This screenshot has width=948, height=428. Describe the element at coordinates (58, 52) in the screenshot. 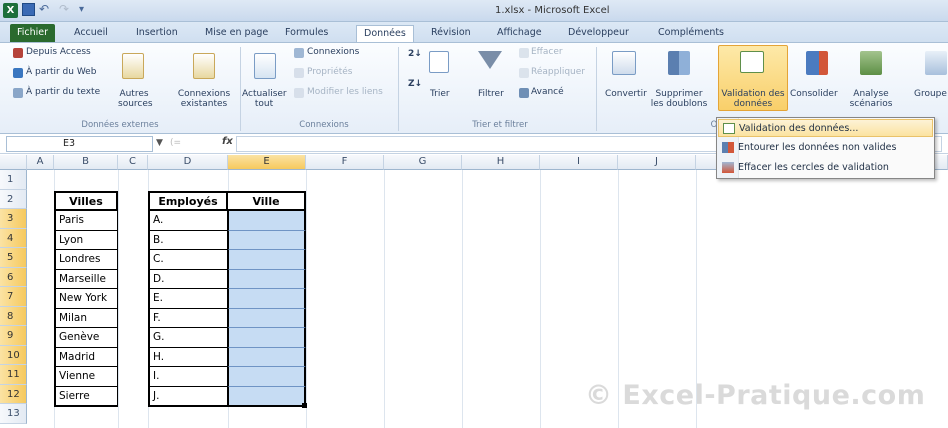

I see `from-access-button: Depuis Access` at that location.